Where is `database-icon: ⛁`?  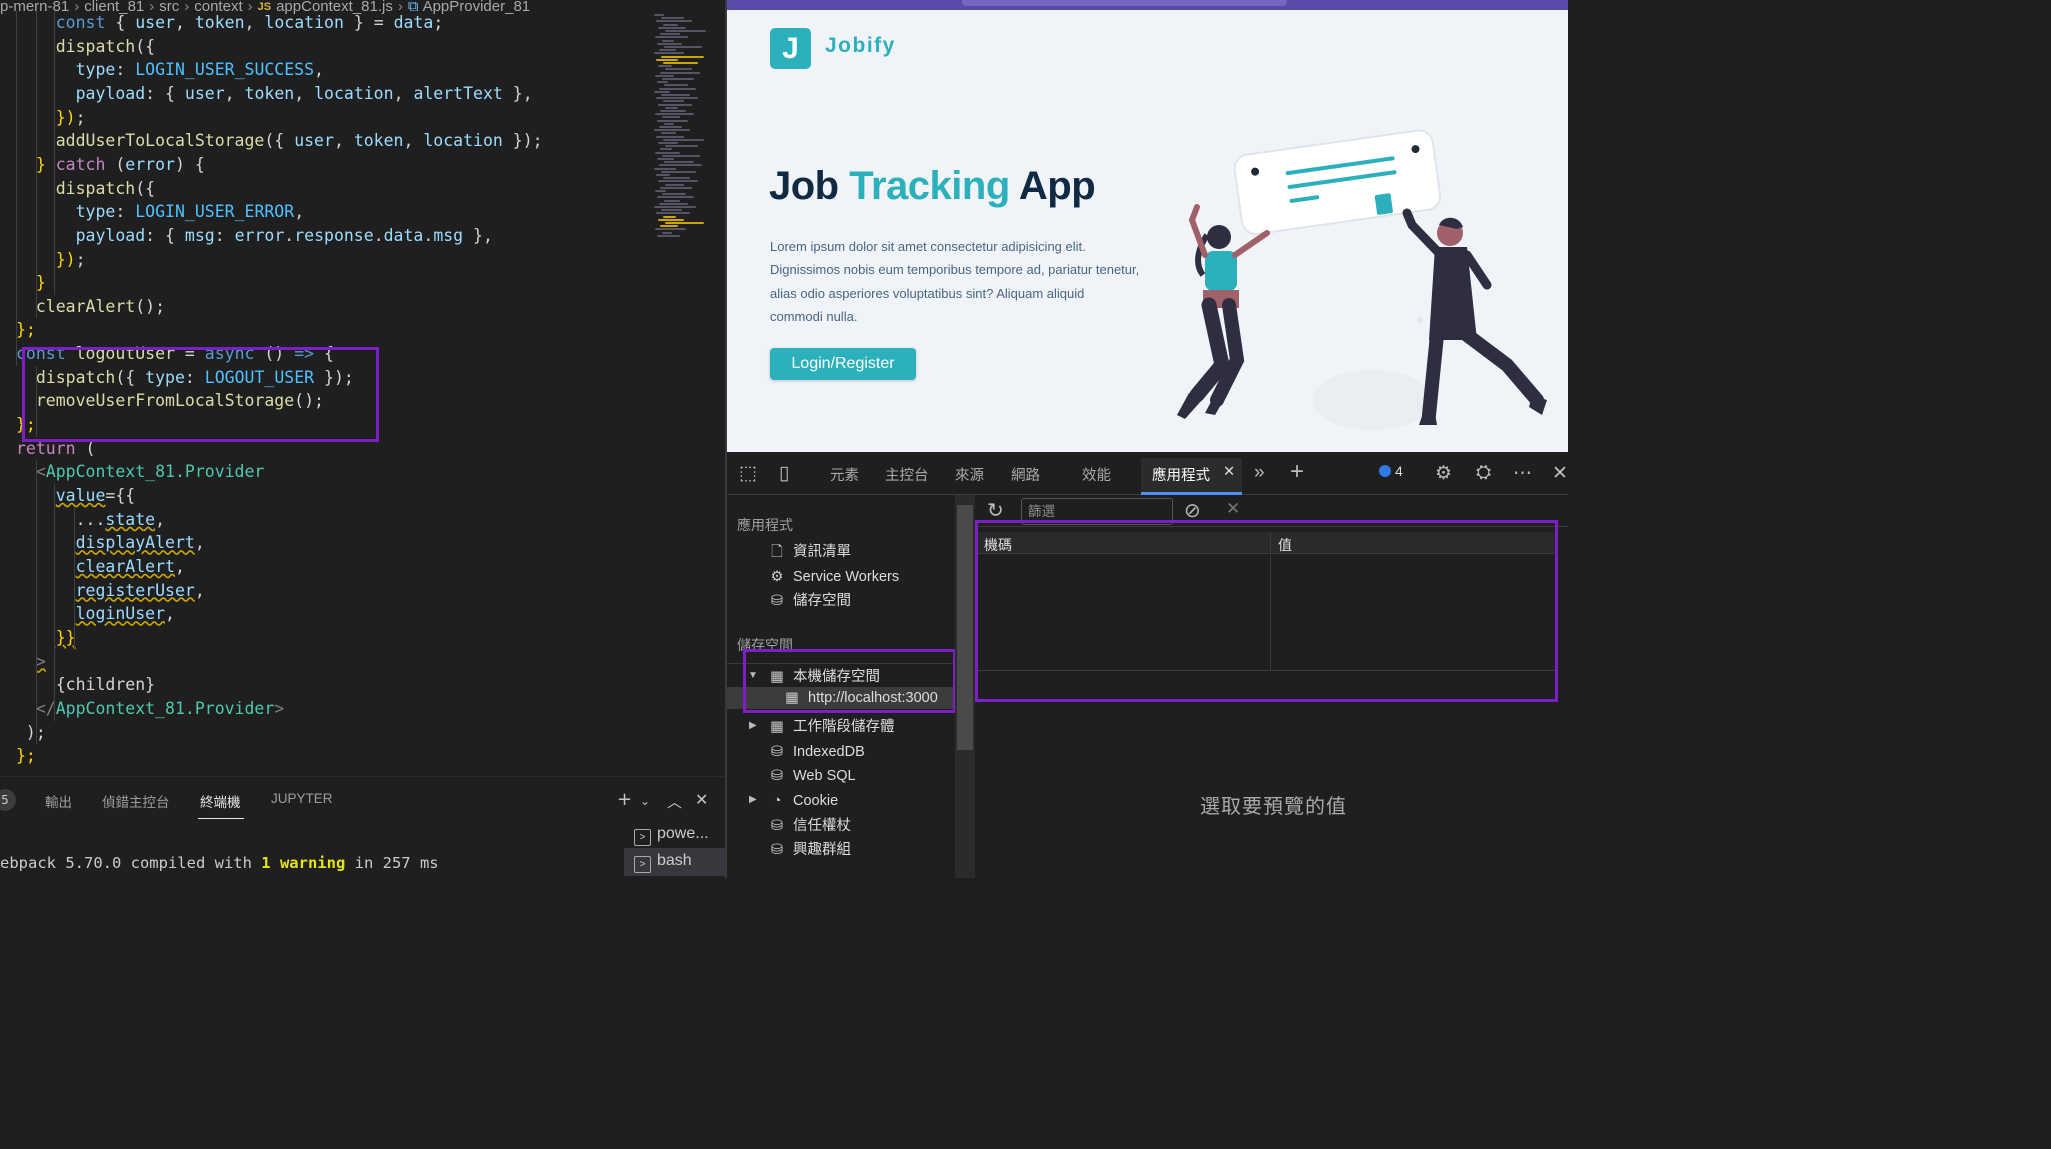
database-icon: ⛁ is located at coordinates (777, 776).